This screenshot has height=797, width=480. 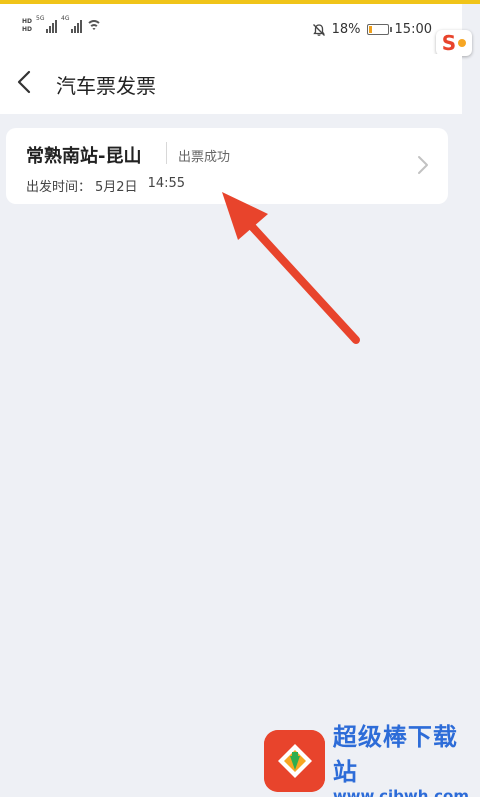 I want to click on bell-off-icon, so click(x=319, y=30).